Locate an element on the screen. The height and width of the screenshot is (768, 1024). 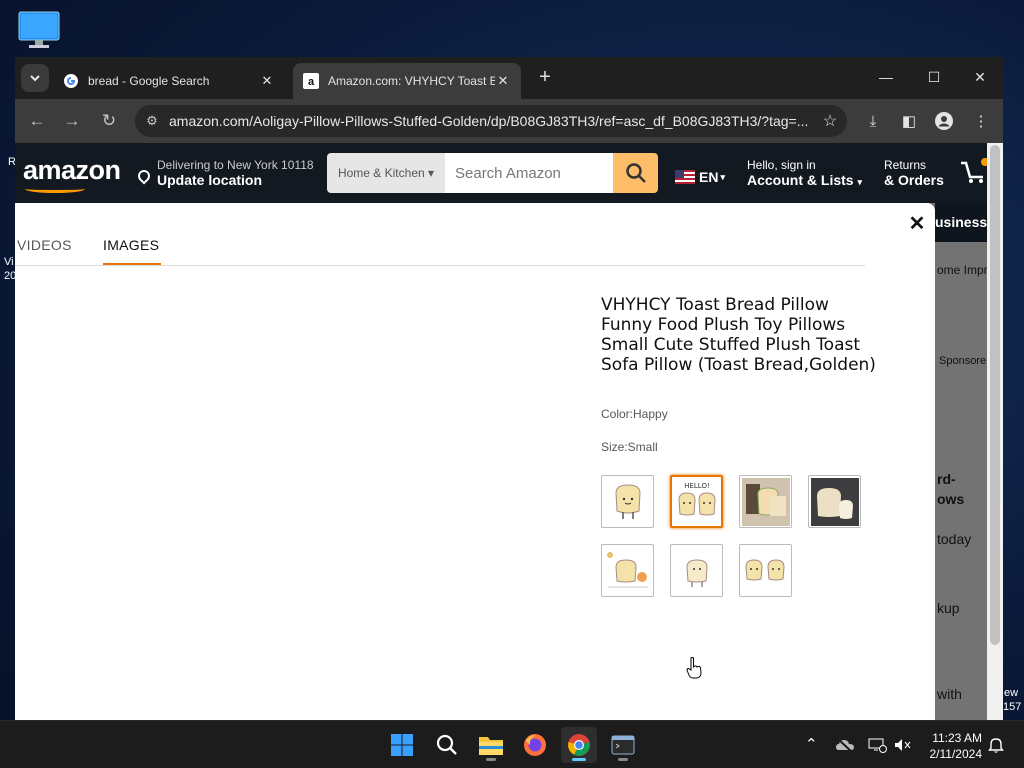
volume-muted-icon is located at coordinates (902, 745).